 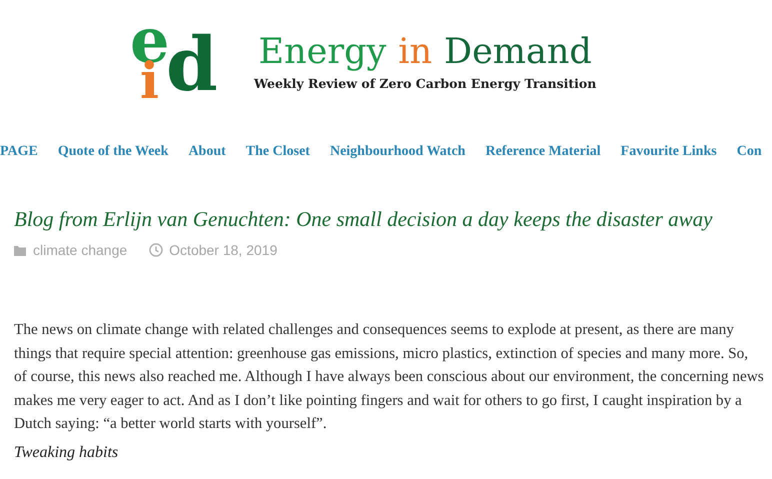 I want to click on logo-letter: d, so click(x=192, y=65).